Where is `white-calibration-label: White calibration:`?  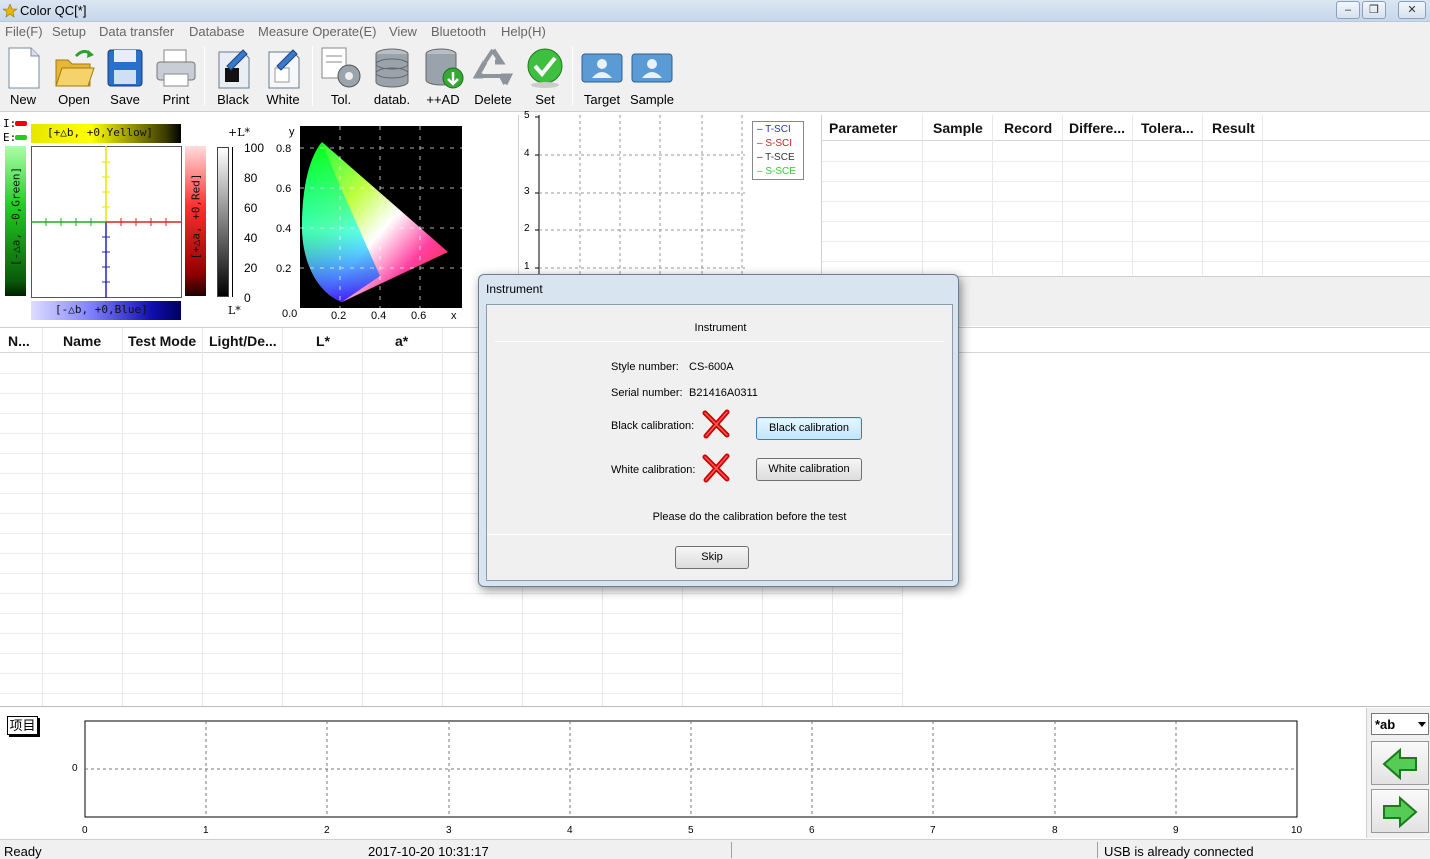
white-calibration-label: White calibration: is located at coordinates (653, 470).